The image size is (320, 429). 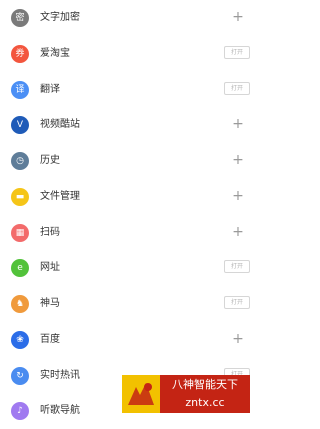 What do you see at coordinates (50, 89) in the screenshot?
I see `list-item-label: 翻译` at bounding box center [50, 89].